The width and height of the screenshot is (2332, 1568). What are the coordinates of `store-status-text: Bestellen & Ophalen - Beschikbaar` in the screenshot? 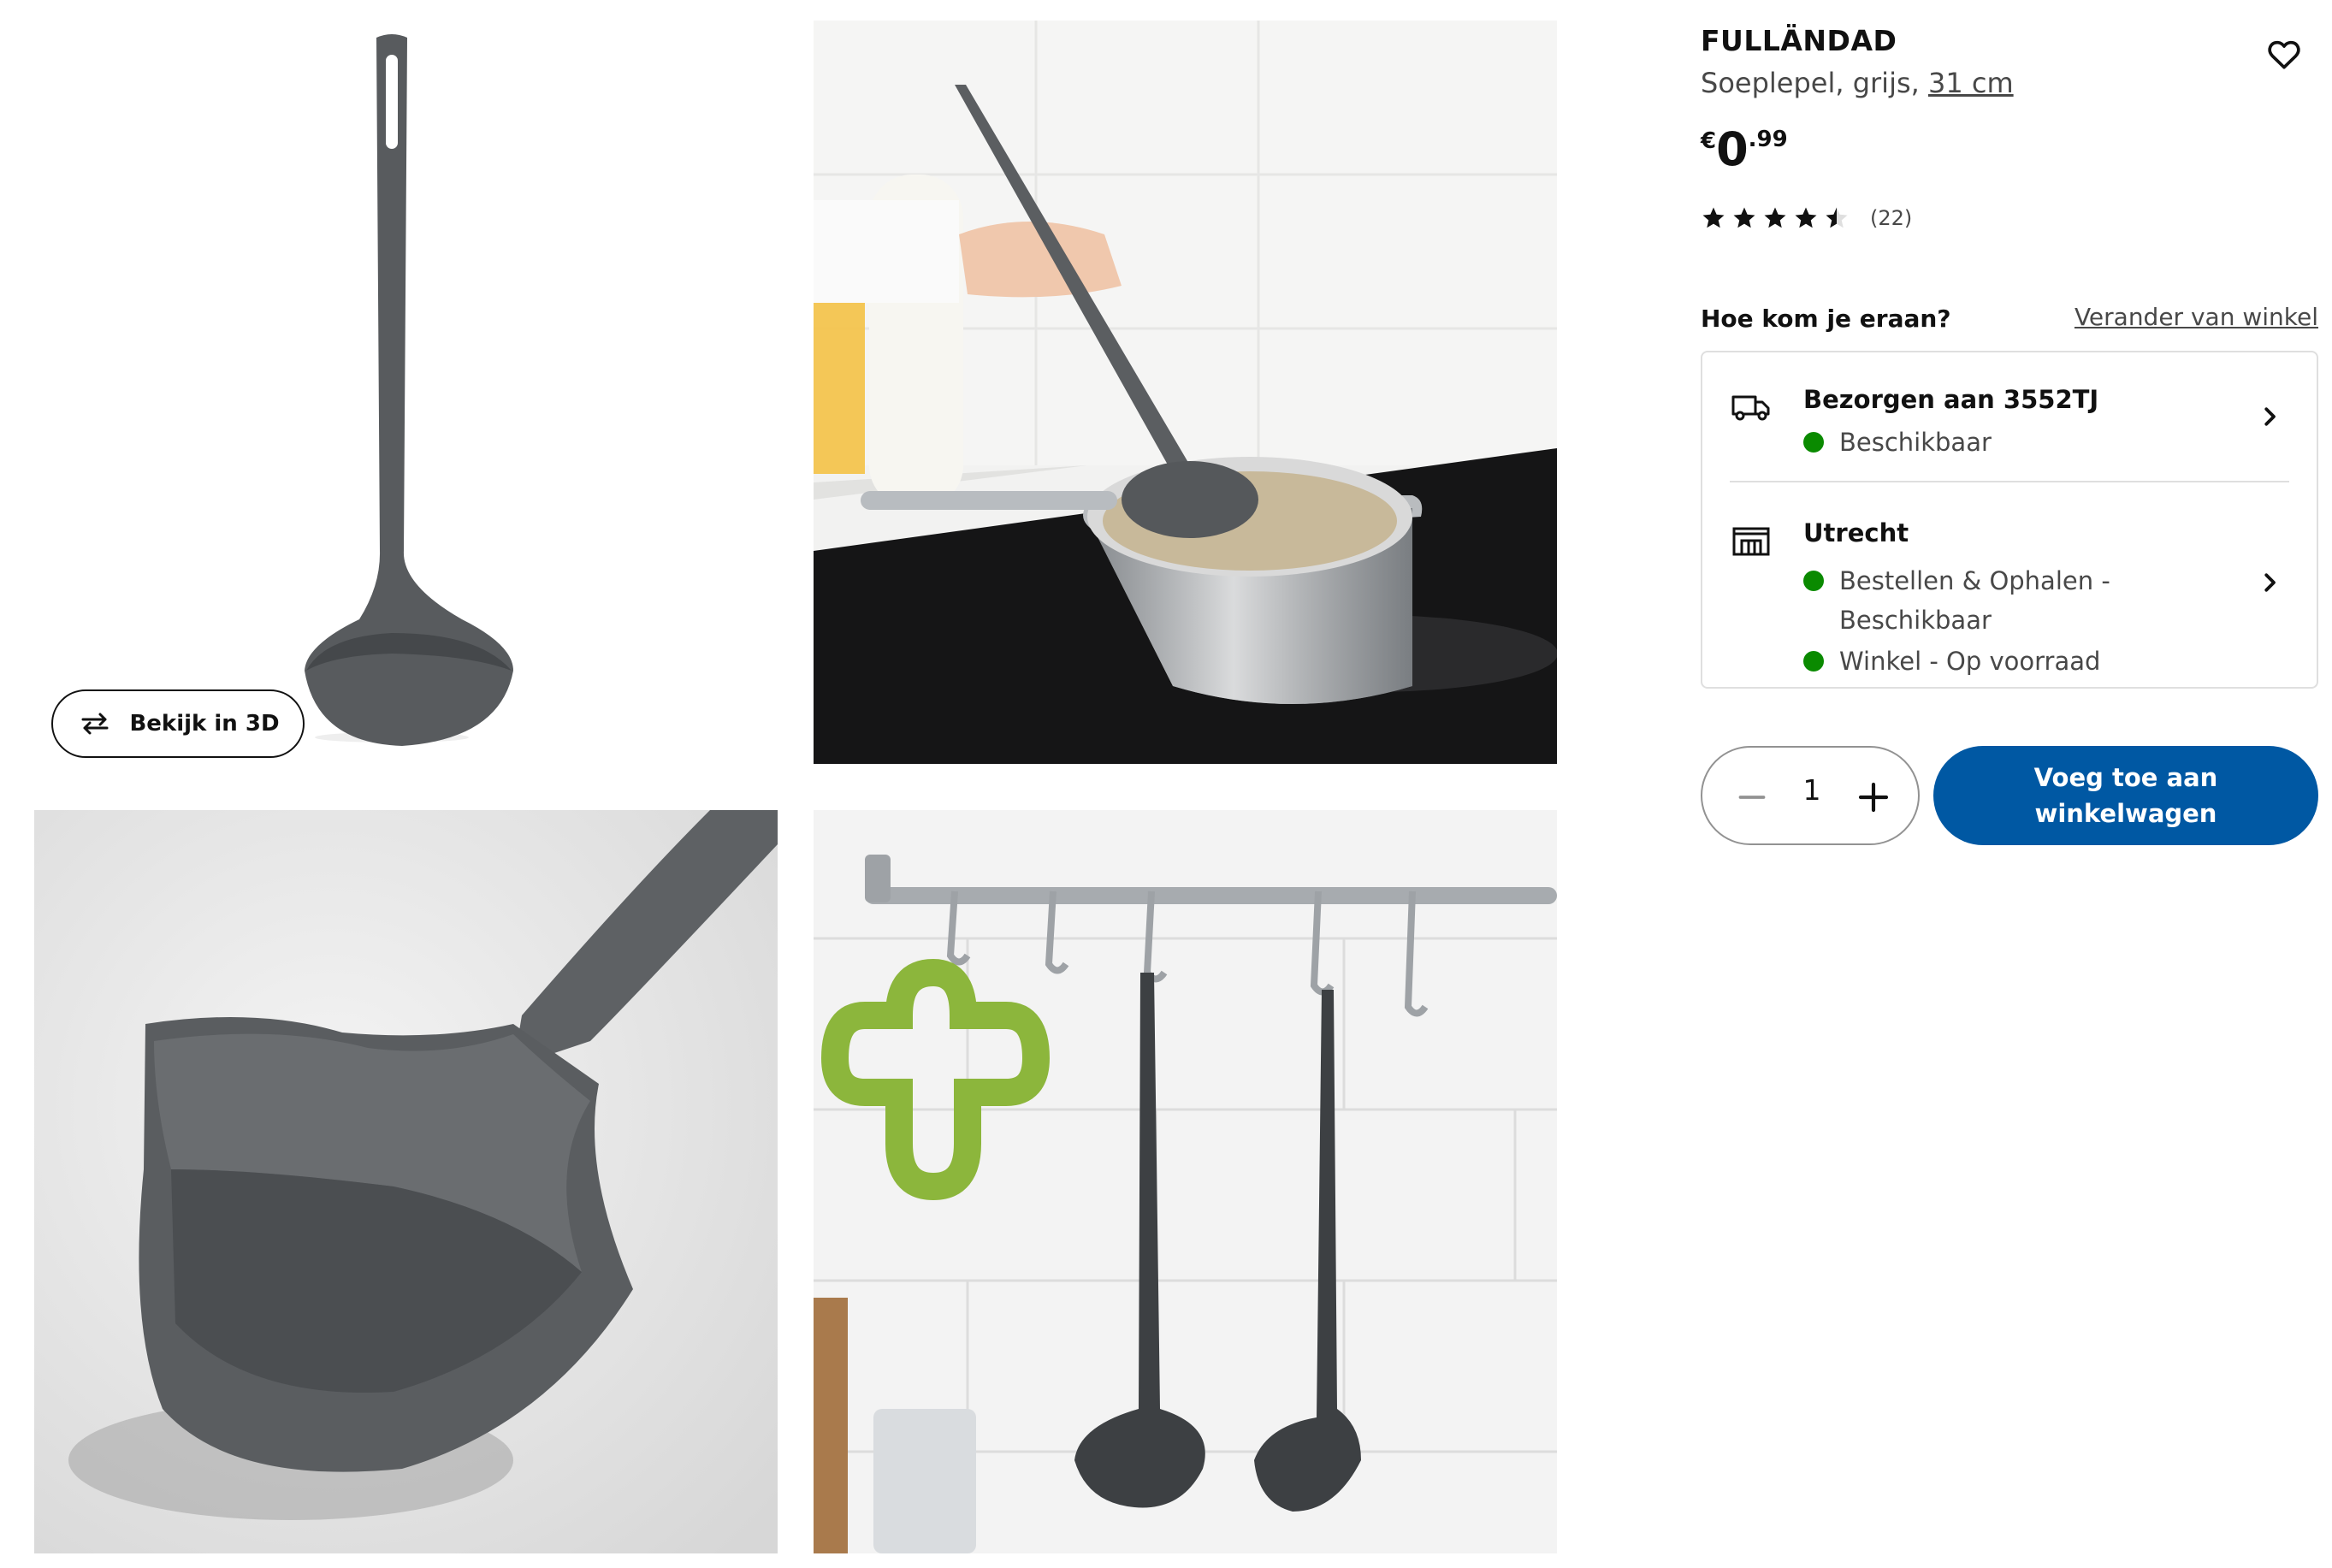 It's located at (1974, 600).